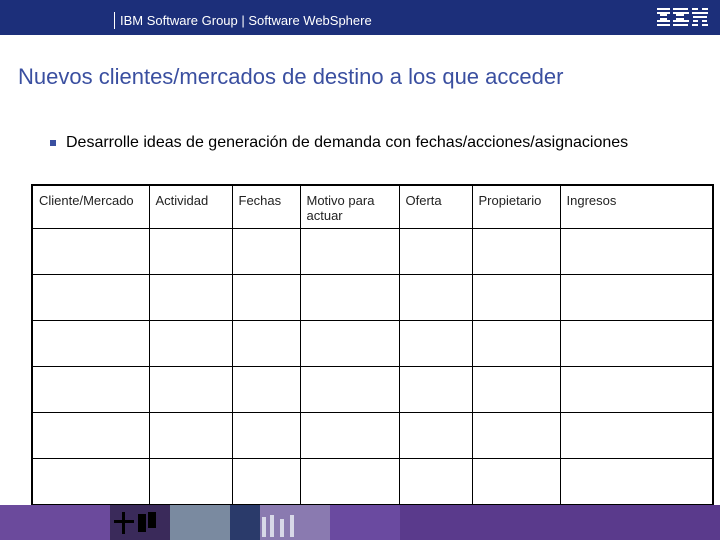  Describe the element at coordinates (278, 526) in the screenshot. I see `footer-bars-icon` at that location.